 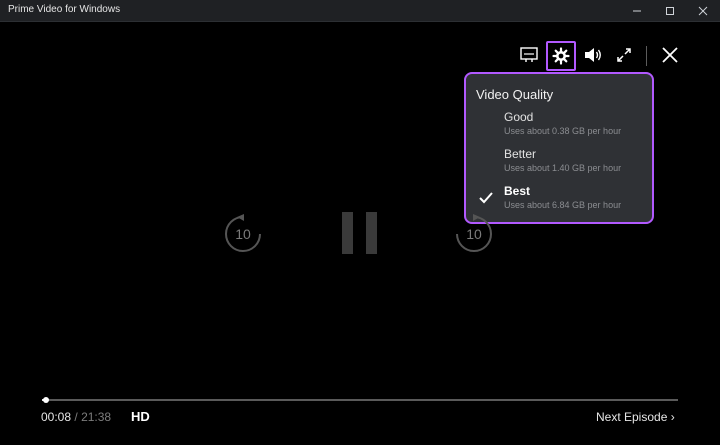 I want to click on option-label: Good, so click(x=519, y=117).